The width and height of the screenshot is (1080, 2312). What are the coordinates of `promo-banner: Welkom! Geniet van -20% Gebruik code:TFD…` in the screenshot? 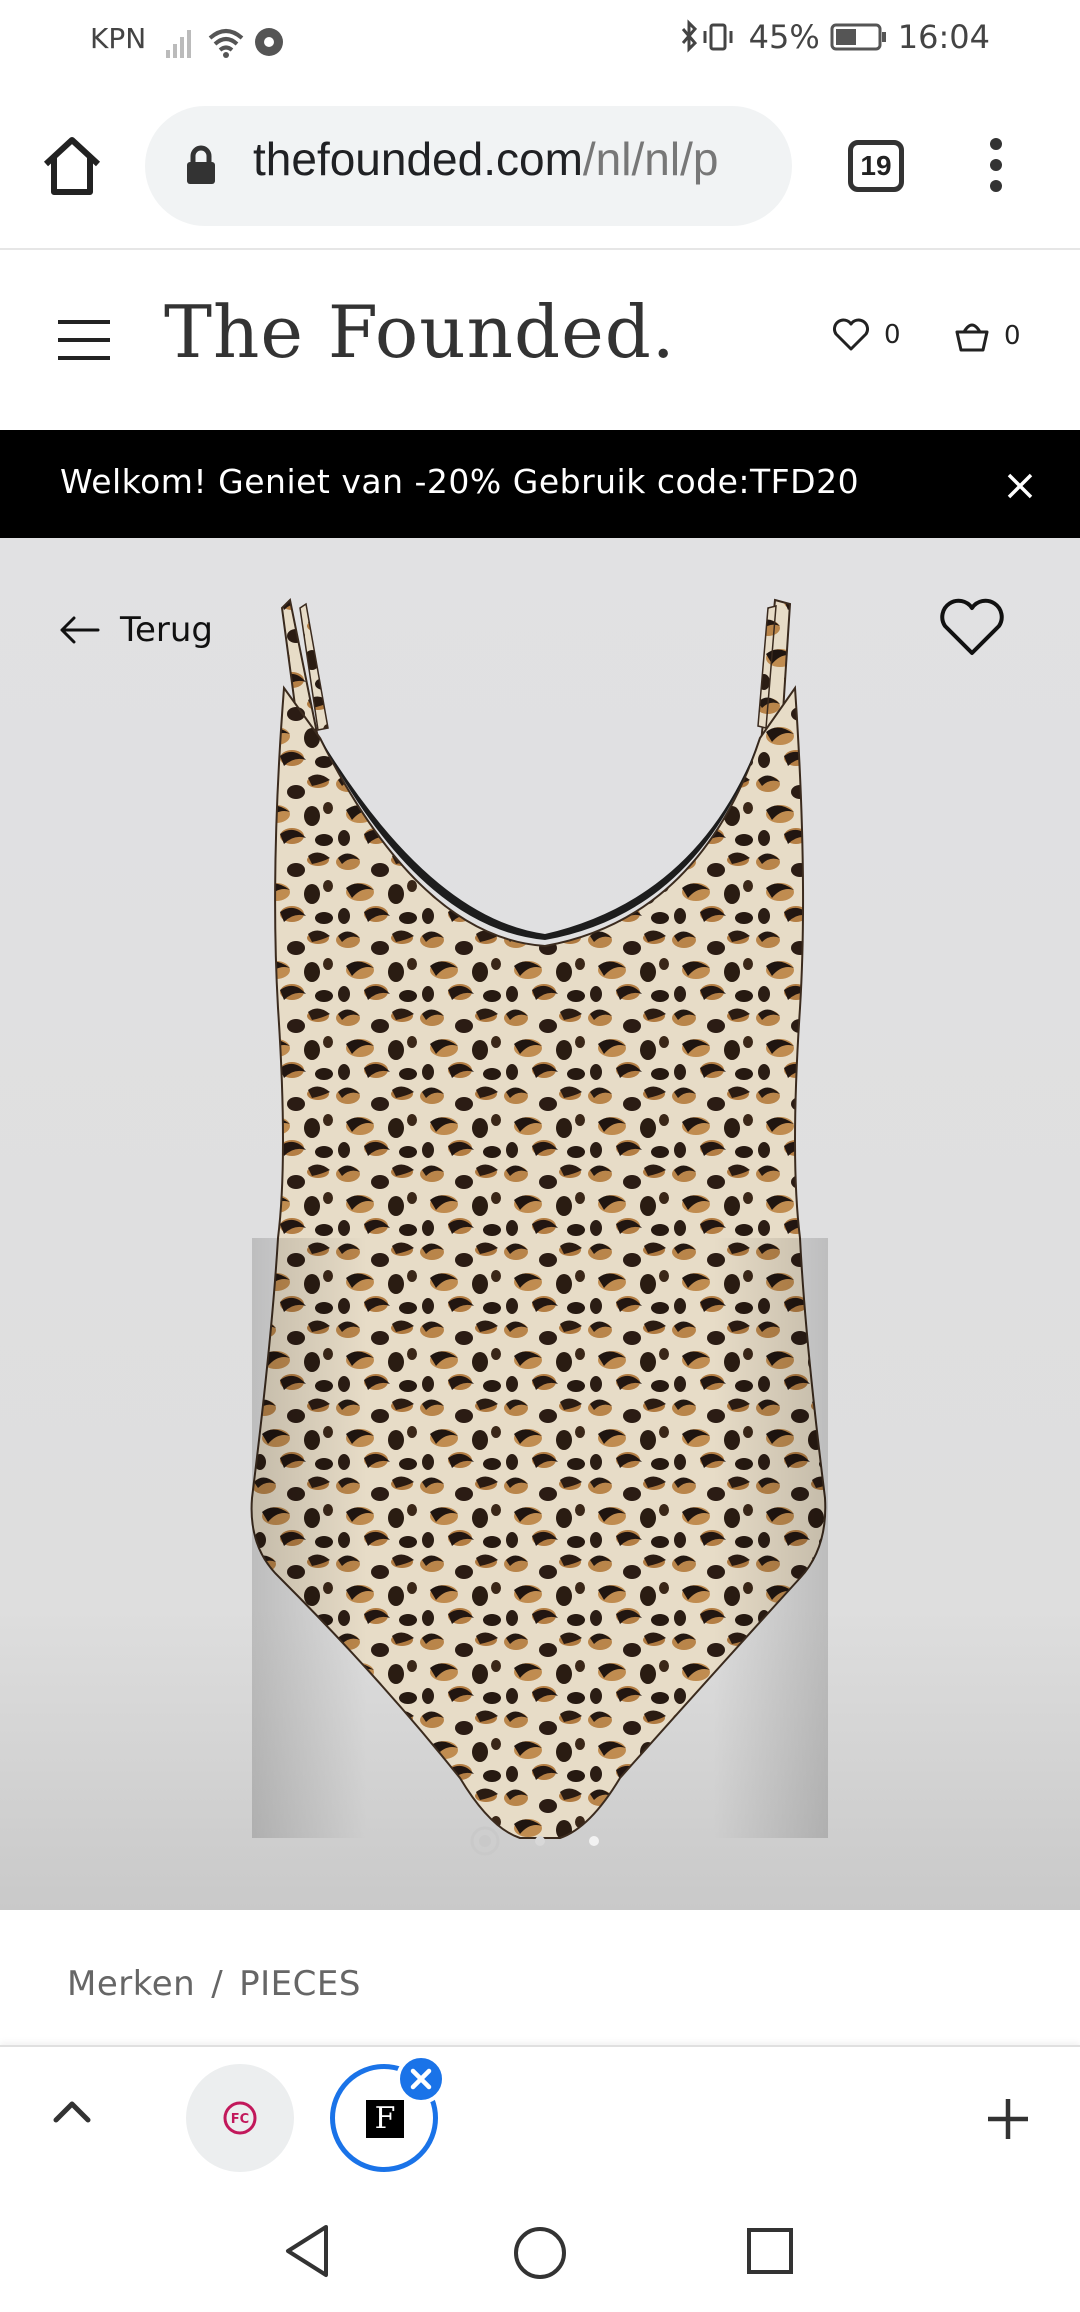 It's located at (540, 484).